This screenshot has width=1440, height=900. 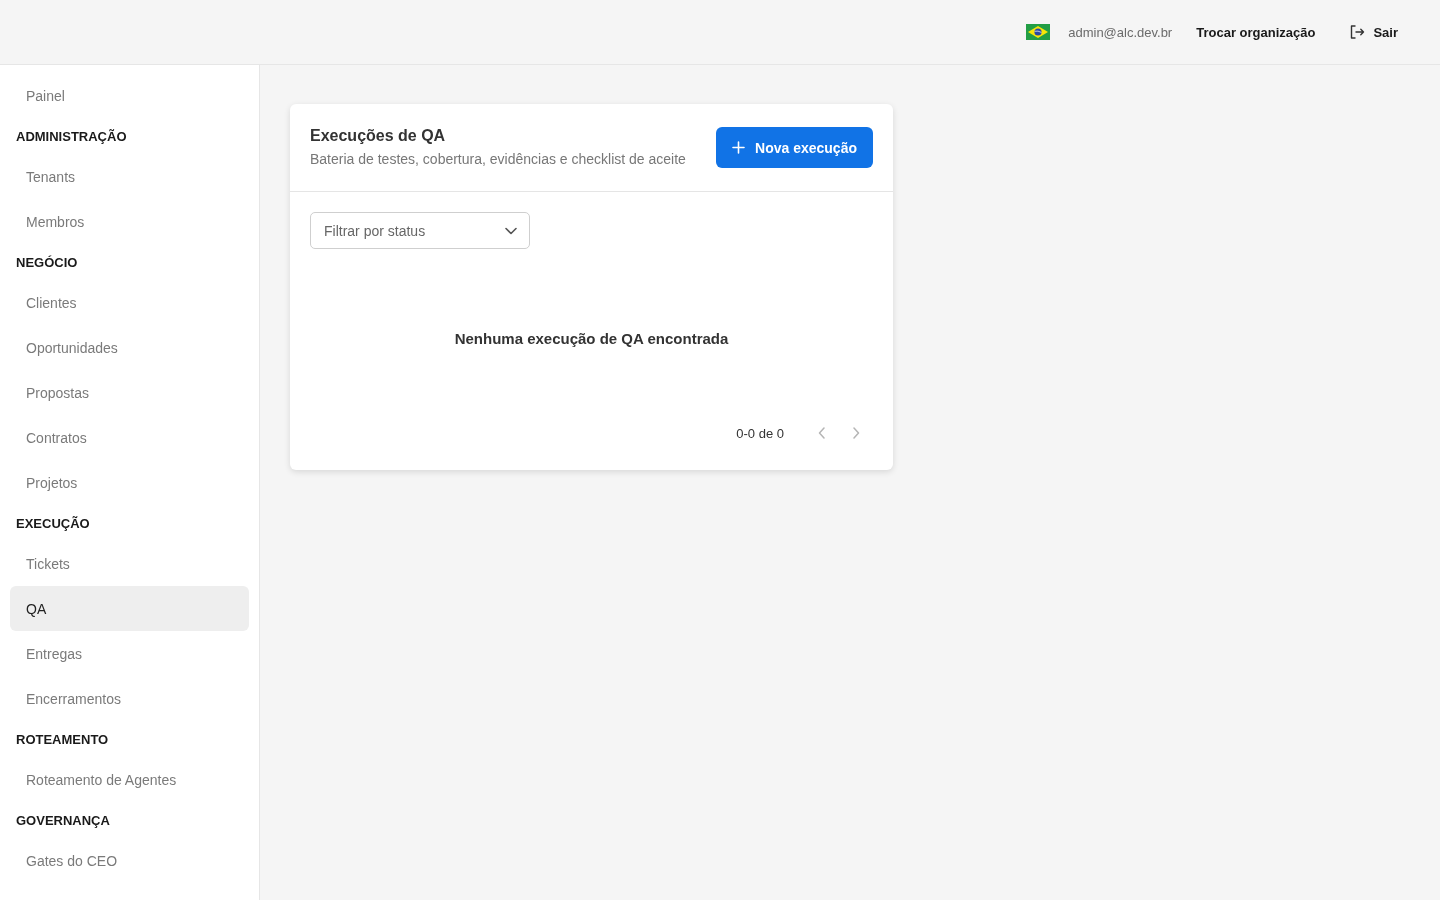 What do you see at coordinates (739, 147) in the screenshot?
I see `plus-icon` at bounding box center [739, 147].